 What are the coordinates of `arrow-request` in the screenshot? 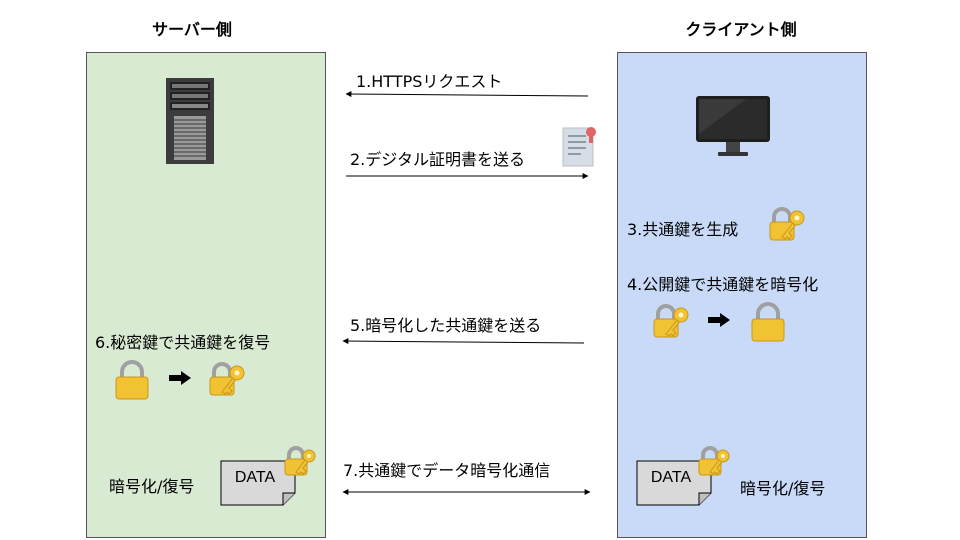 It's located at (467, 94).